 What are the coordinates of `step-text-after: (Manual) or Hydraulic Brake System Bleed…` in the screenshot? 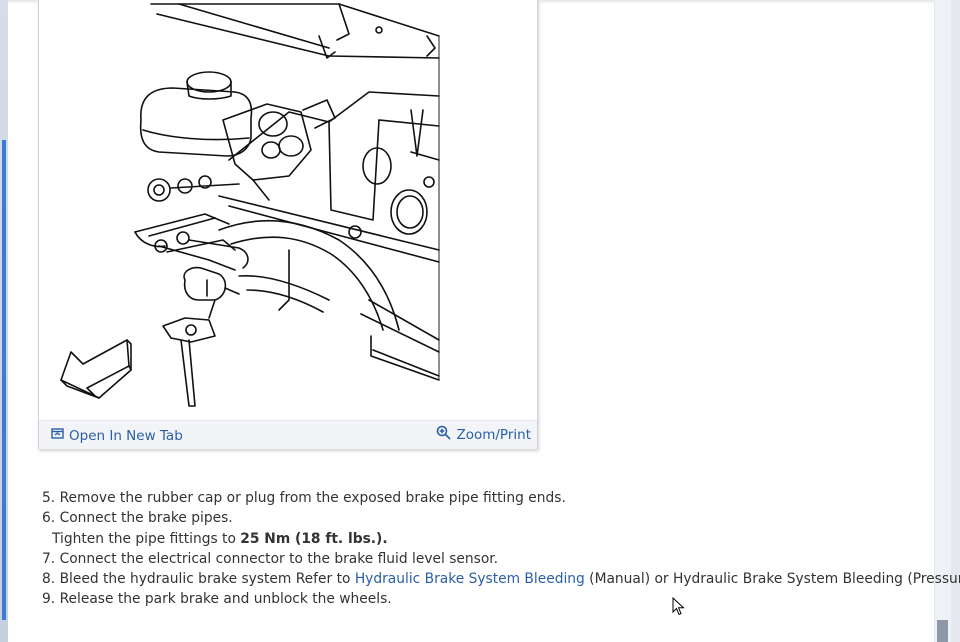 It's located at (772, 579).